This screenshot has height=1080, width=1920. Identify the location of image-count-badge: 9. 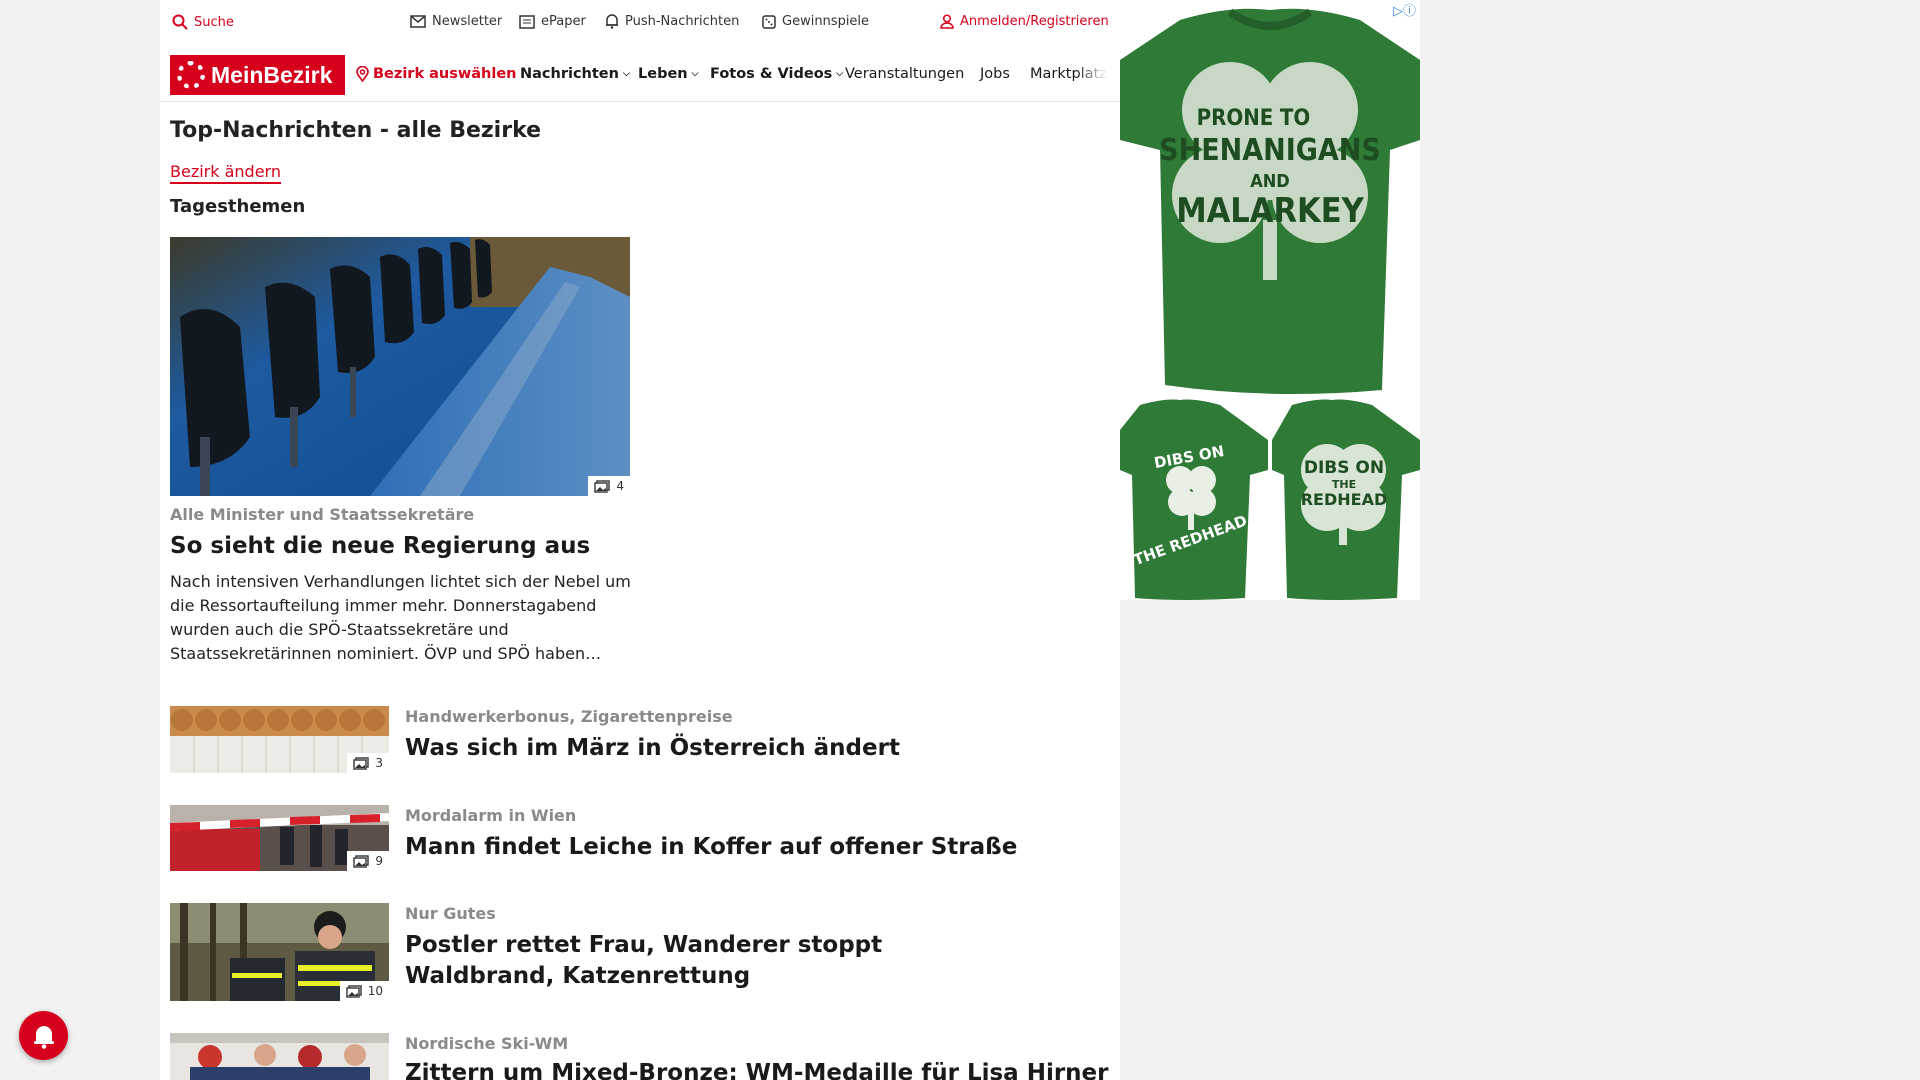
(368, 861).